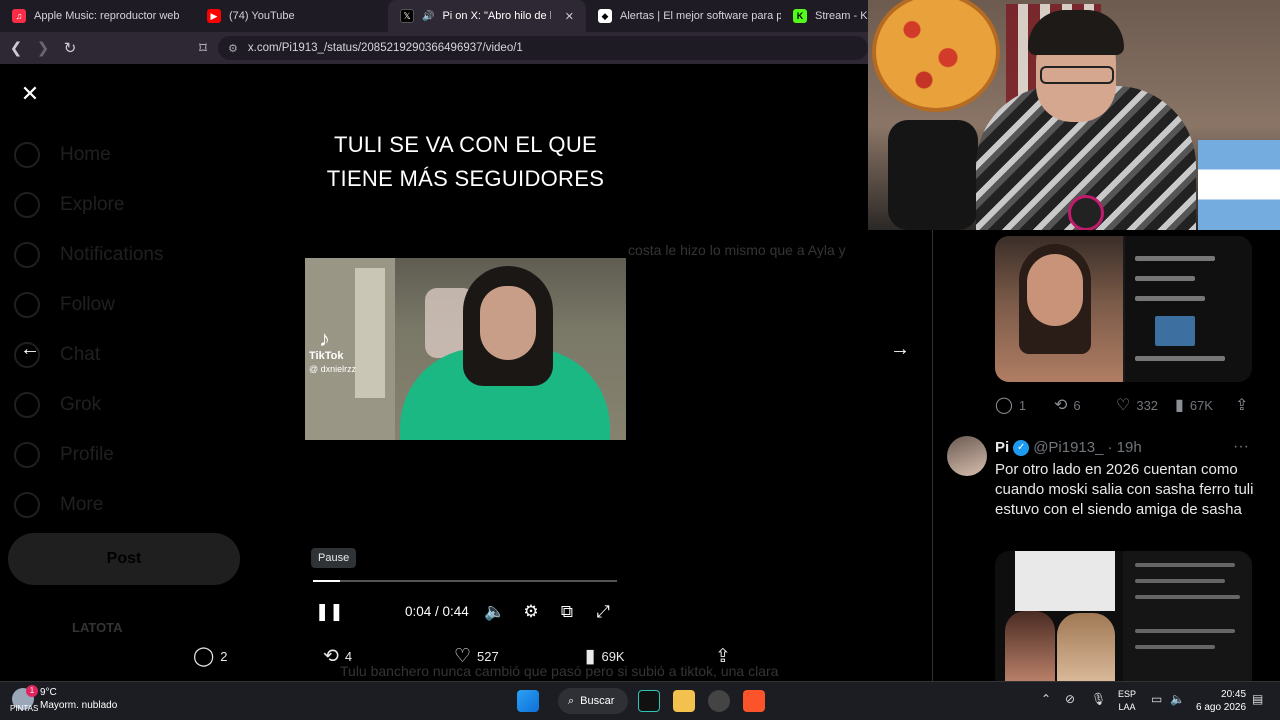  Describe the element at coordinates (719, 701) in the screenshot. I see `obs-icon` at that location.